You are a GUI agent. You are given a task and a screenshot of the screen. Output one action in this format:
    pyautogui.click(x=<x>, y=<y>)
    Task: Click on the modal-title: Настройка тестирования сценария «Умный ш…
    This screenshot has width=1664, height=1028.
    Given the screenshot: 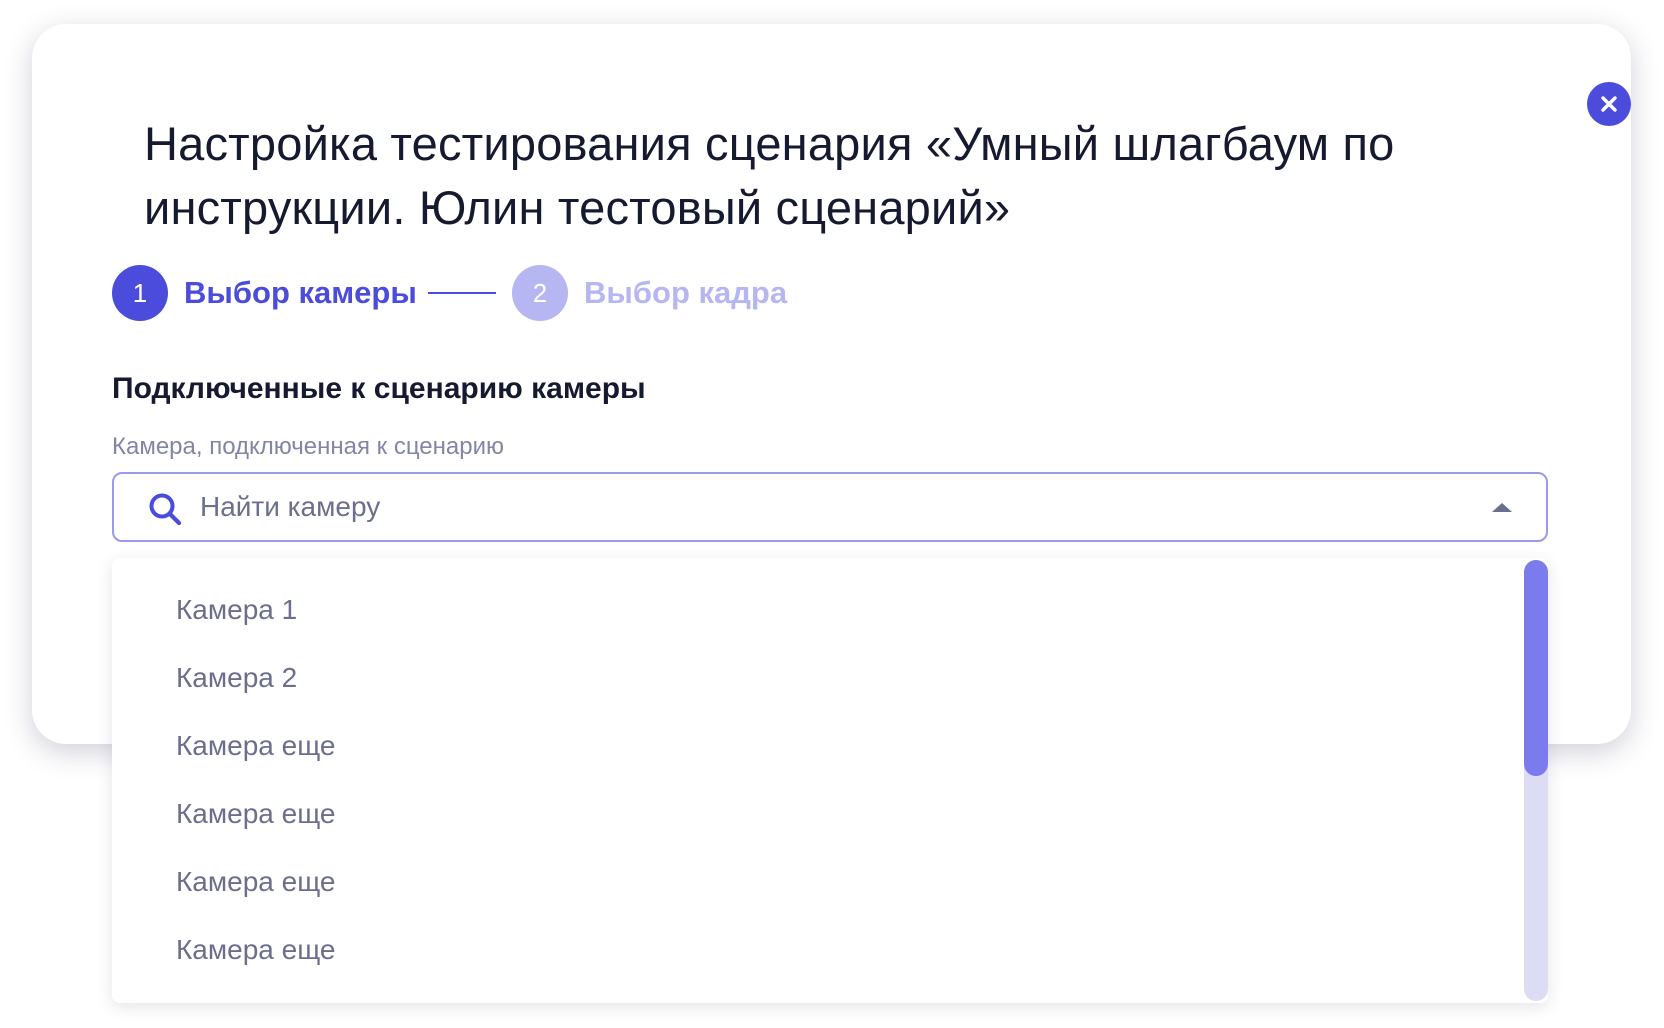 What is the action you would take?
    pyautogui.click(x=769, y=175)
    